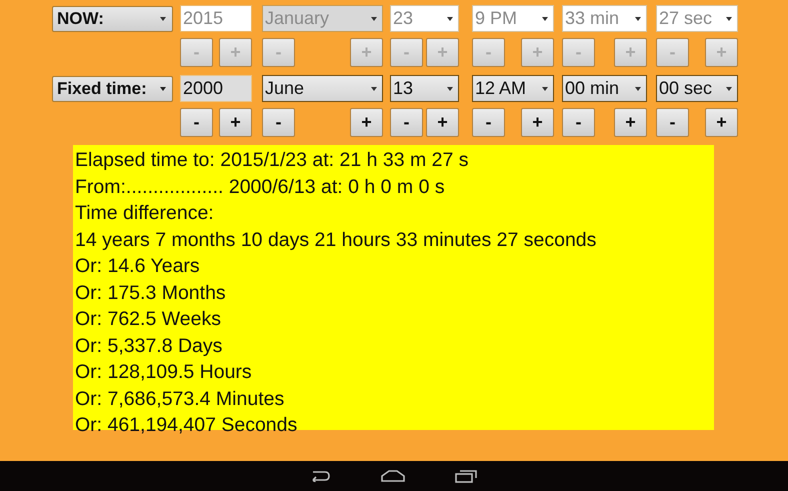  Describe the element at coordinates (216, 88) in the screenshot. I see `year-field: 2000` at that location.